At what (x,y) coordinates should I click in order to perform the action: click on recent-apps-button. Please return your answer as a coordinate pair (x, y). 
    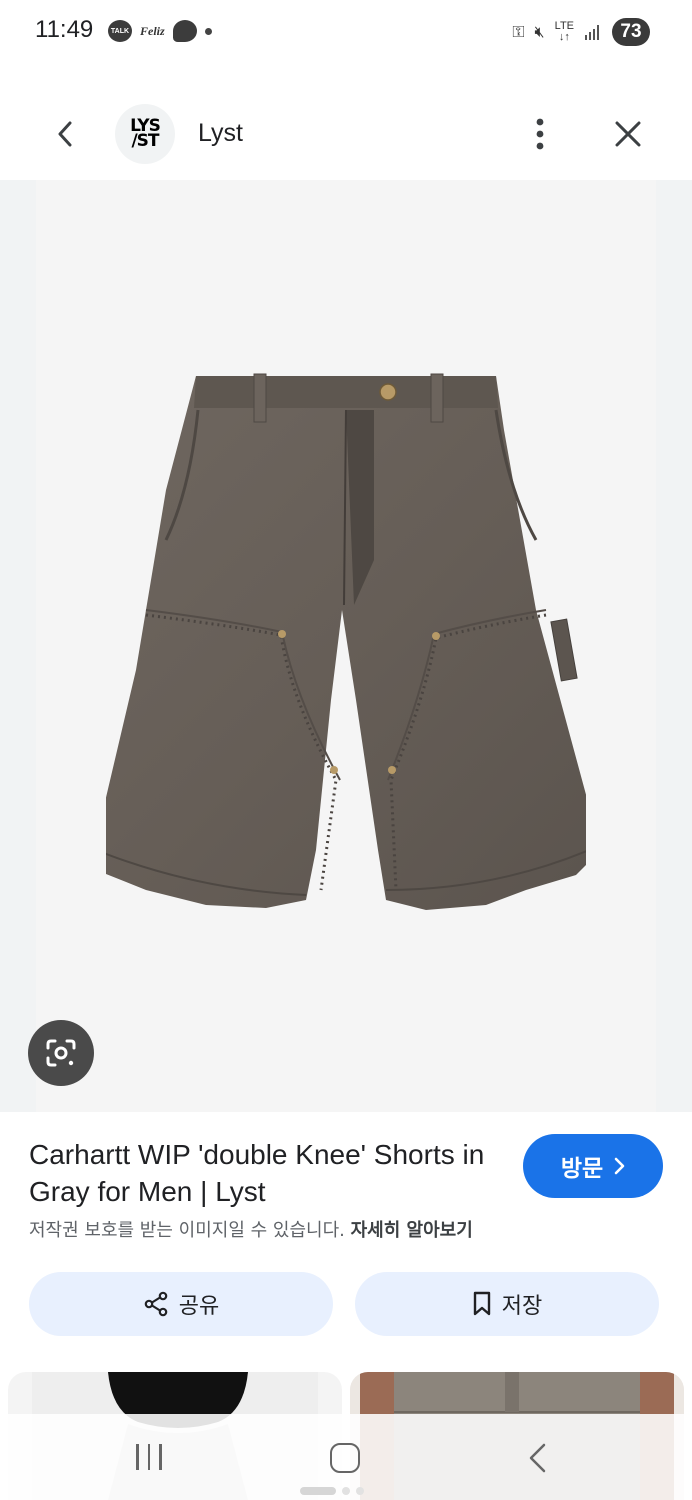
    Looking at the image, I should click on (149, 1457).